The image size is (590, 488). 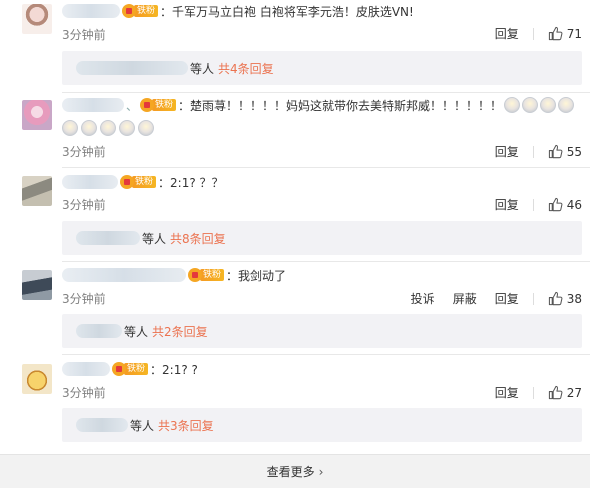 What do you see at coordinates (565, 298) in the screenshot?
I see `like-button: 38` at bounding box center [565, 298].